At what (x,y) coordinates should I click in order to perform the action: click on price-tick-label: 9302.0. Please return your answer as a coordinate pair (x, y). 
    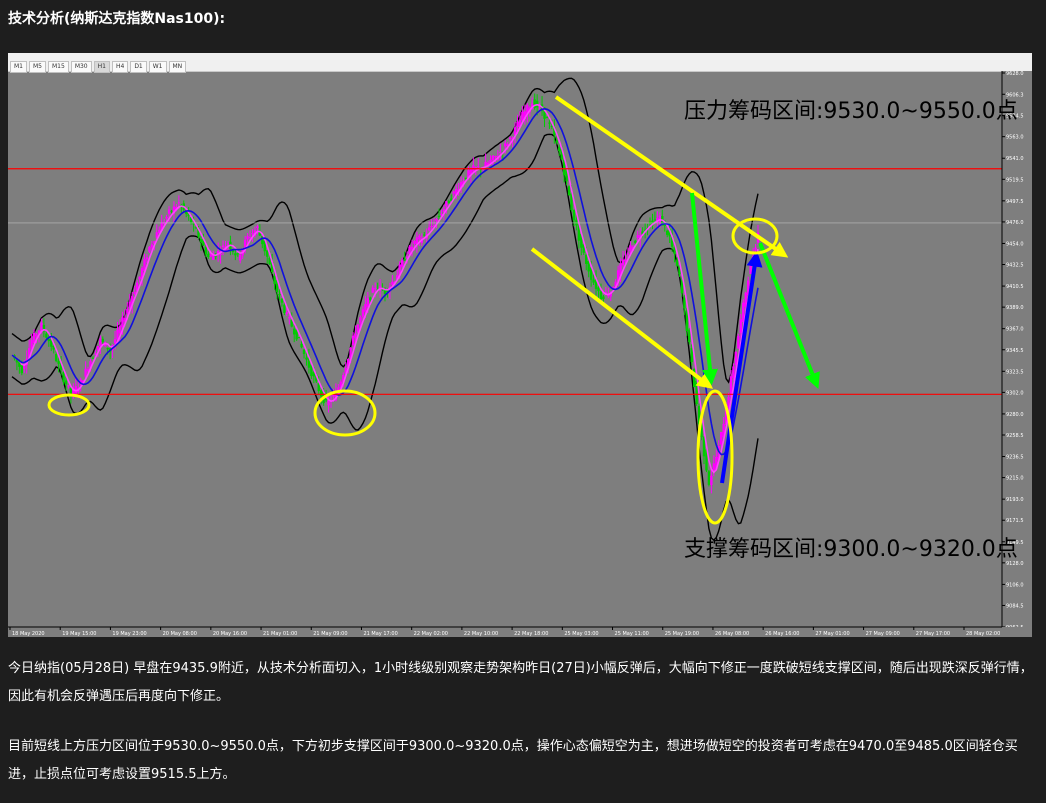
    Looking at the image, I should click on (1015, 393).